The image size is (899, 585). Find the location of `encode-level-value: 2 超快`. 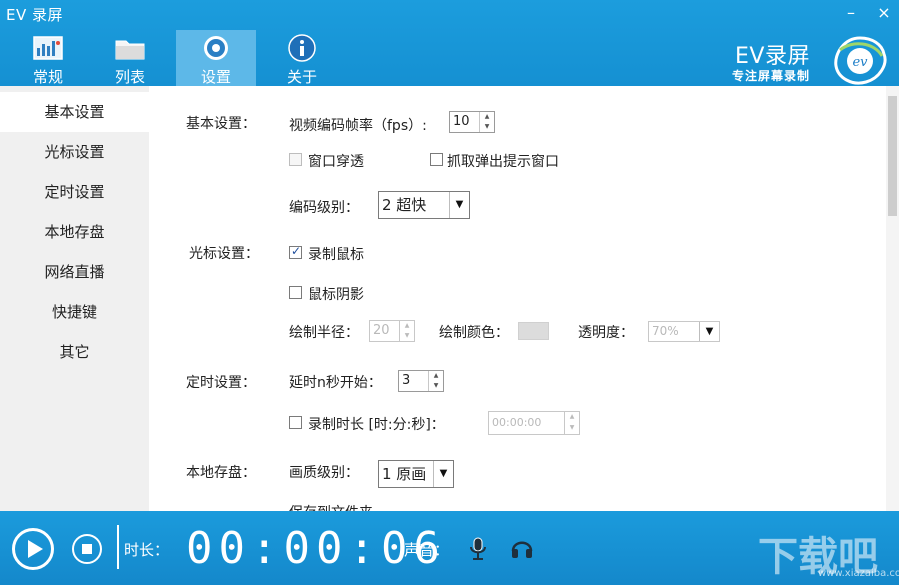

encode-level-value: 2 超快 is located at coordinates (404, 205).